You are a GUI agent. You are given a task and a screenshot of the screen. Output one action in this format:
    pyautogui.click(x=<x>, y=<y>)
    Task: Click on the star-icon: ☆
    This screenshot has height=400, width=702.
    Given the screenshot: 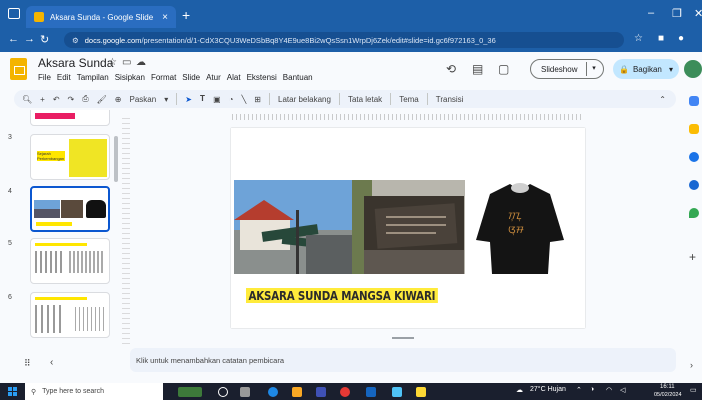 What is the action you would take?
    pyautogui.click(x=112, y=62)
    